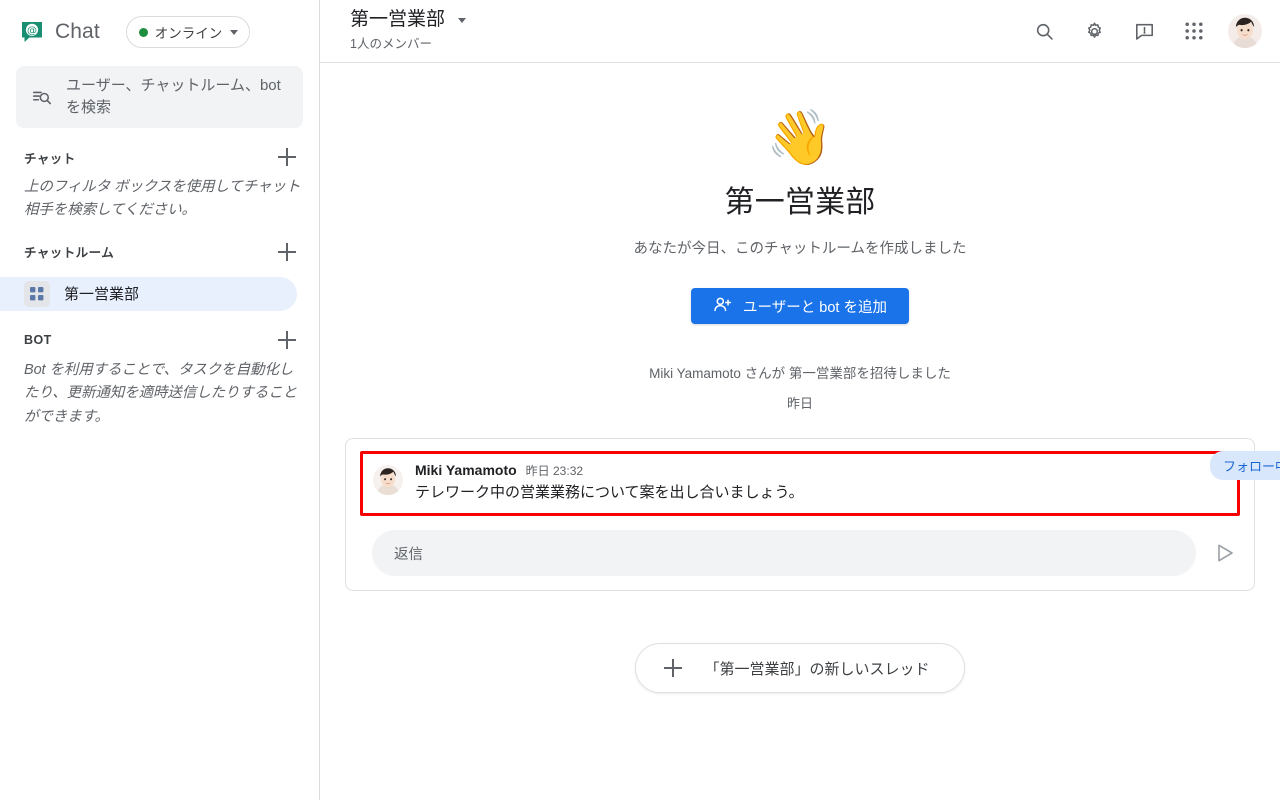 The image size is (1280, 800). I want to click on add-room-button, so click(287, 252).